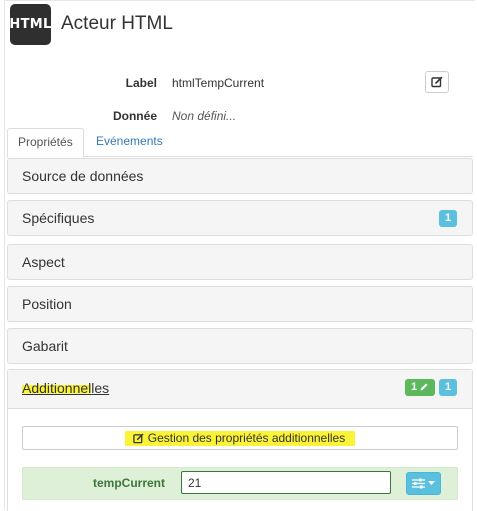  I want to click on html-logo-icon: HTML, so click(30, 24).